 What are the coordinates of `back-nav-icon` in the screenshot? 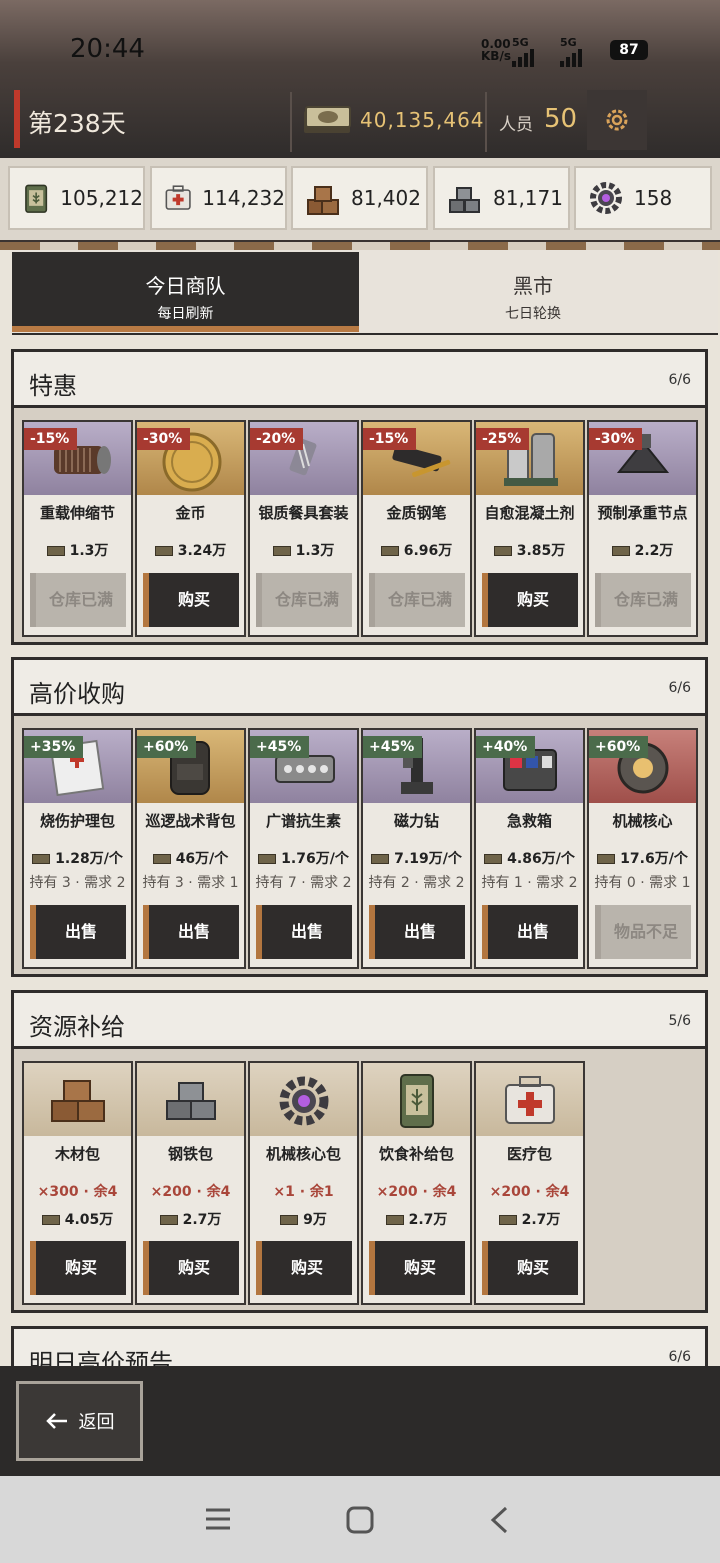 It's located at (500, 1520).